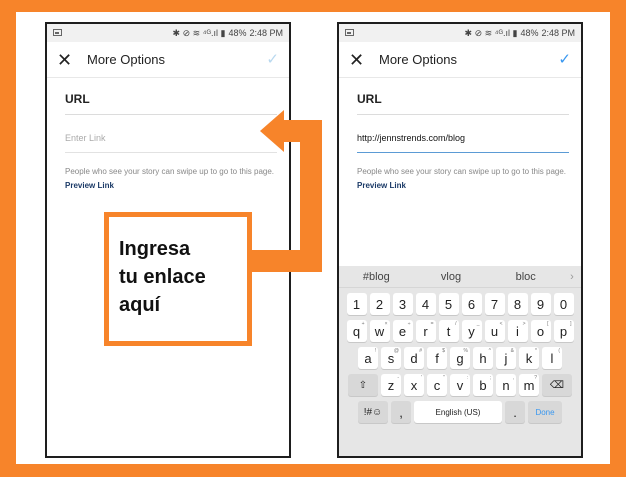 The width and height of the screenshot is (626, 477). What do you see at coordinates (391, 358) in the screenshot?
I see `key-s: @ s` at bounding box center [391, 358].